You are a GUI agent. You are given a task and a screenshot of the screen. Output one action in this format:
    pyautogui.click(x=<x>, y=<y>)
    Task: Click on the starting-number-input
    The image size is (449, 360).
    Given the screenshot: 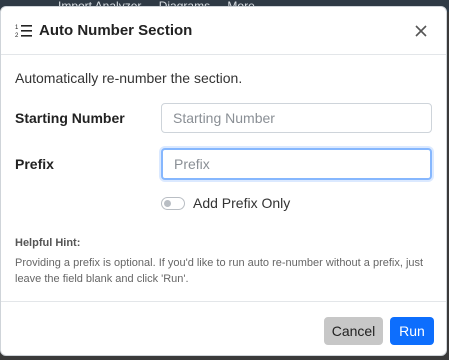 What is the action you would take?
    pyautogui.click(x=296, y=118)
    